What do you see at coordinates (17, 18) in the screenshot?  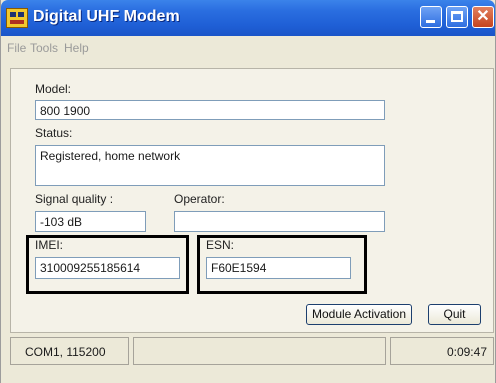 I see `app-icon` at bounding box center [17, 18].